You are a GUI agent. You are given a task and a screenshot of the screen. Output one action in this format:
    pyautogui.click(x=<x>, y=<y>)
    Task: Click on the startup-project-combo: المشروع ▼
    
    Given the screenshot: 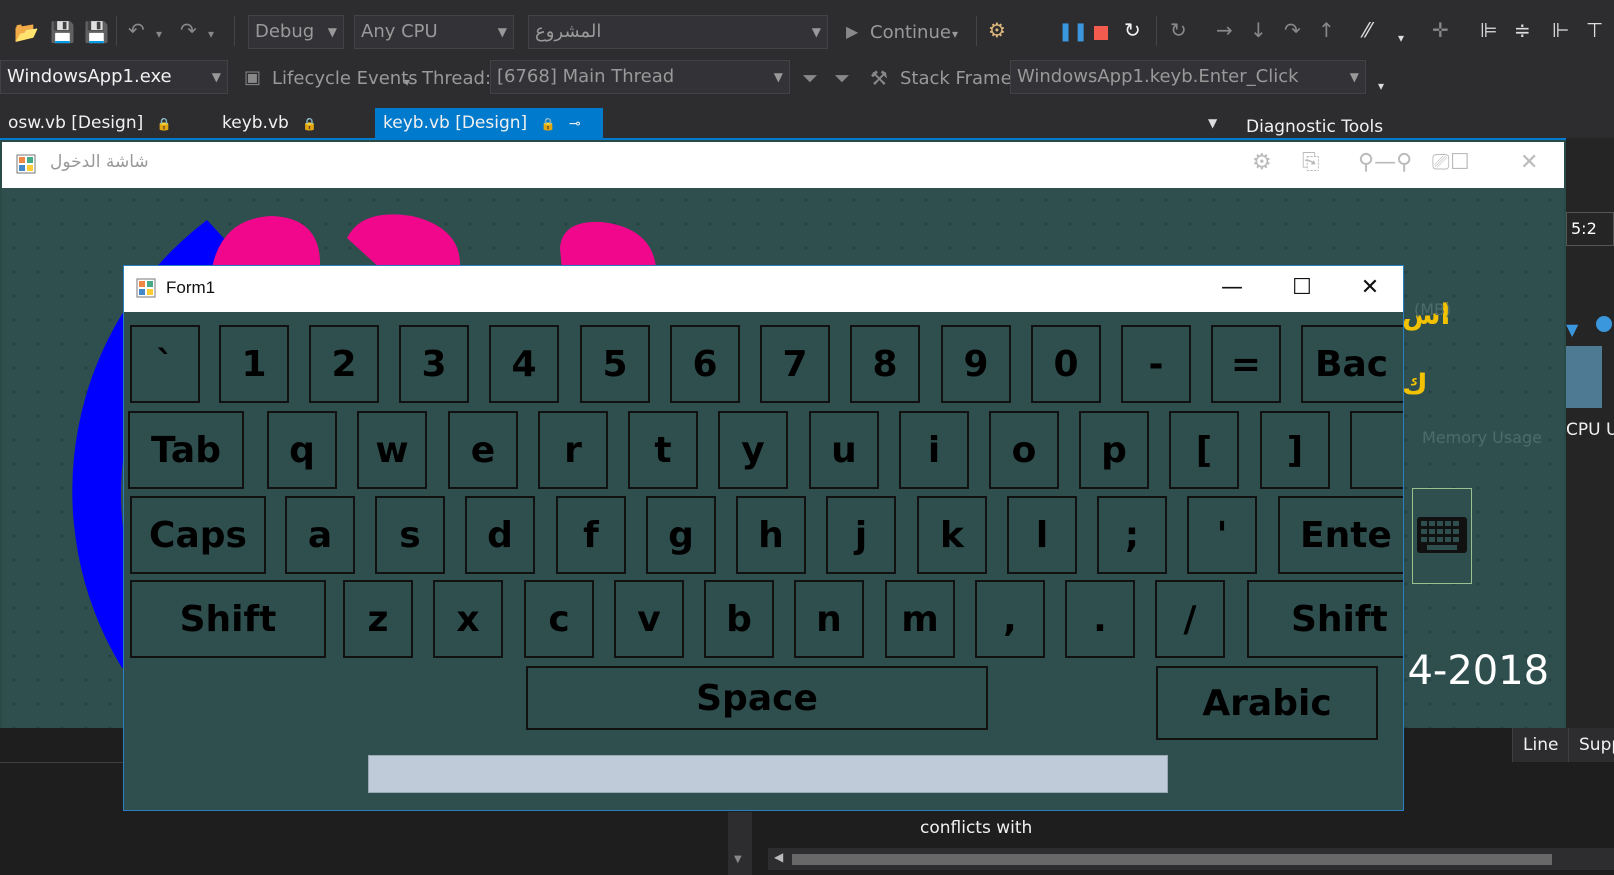 What is the action you would take?
    pyautogui.click(x=678, y=32)
    